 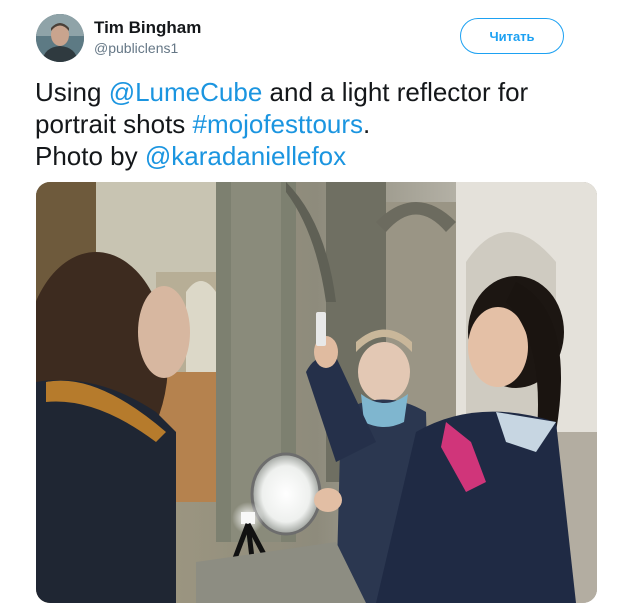 I want to click on tweet-text-segment: Photo by, so click(x=90, y=156).